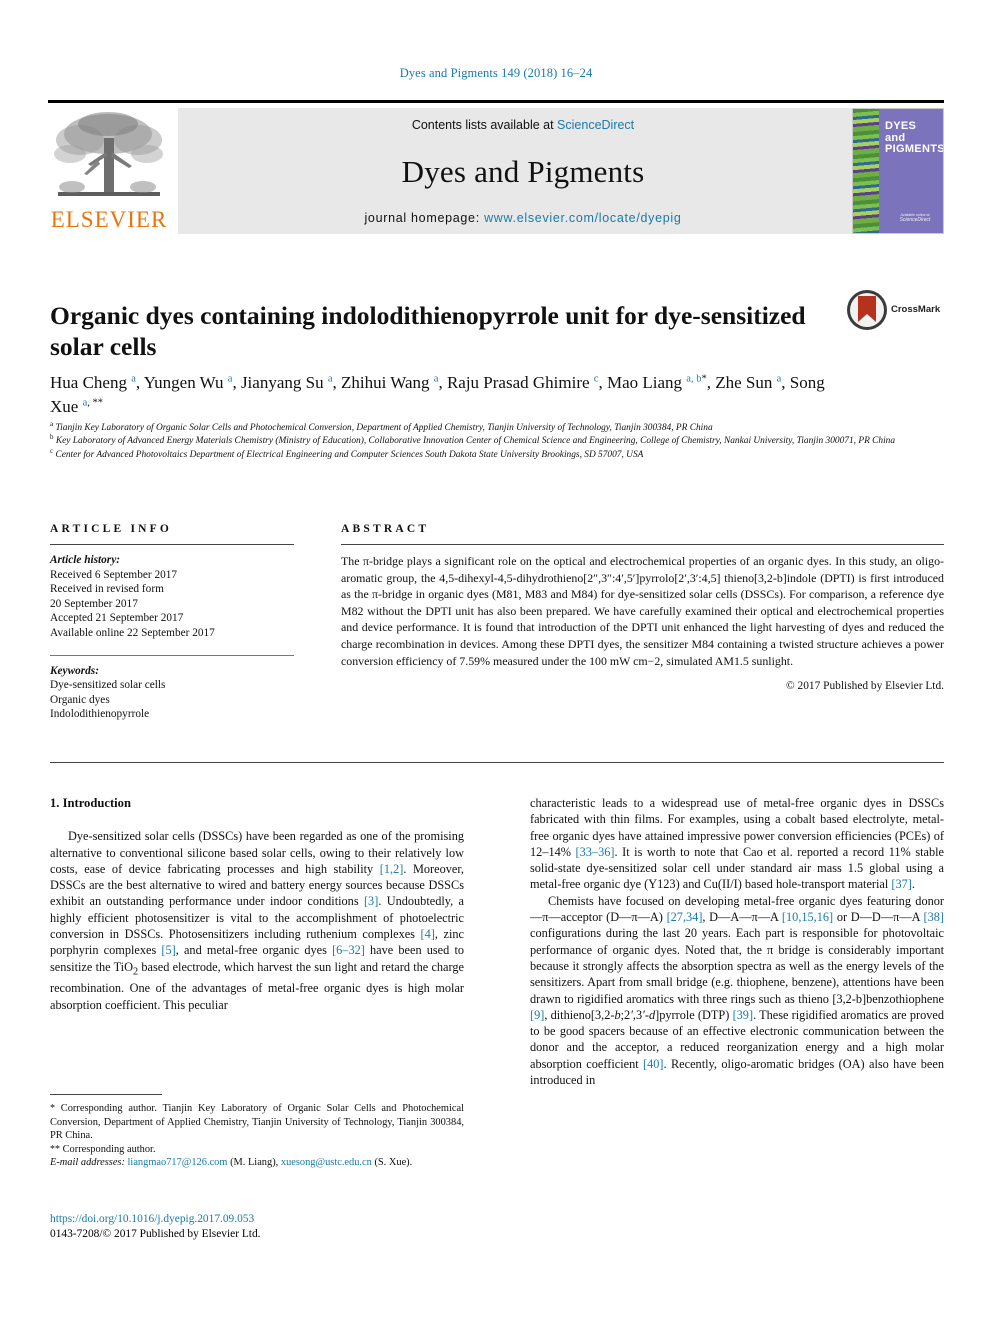 The height and width of the screenshot is (1323, 992). What do you see at coordinates (934, 917) in the screenshot?
I see `citation-ref: [38]` at bounding box center [934, 917].